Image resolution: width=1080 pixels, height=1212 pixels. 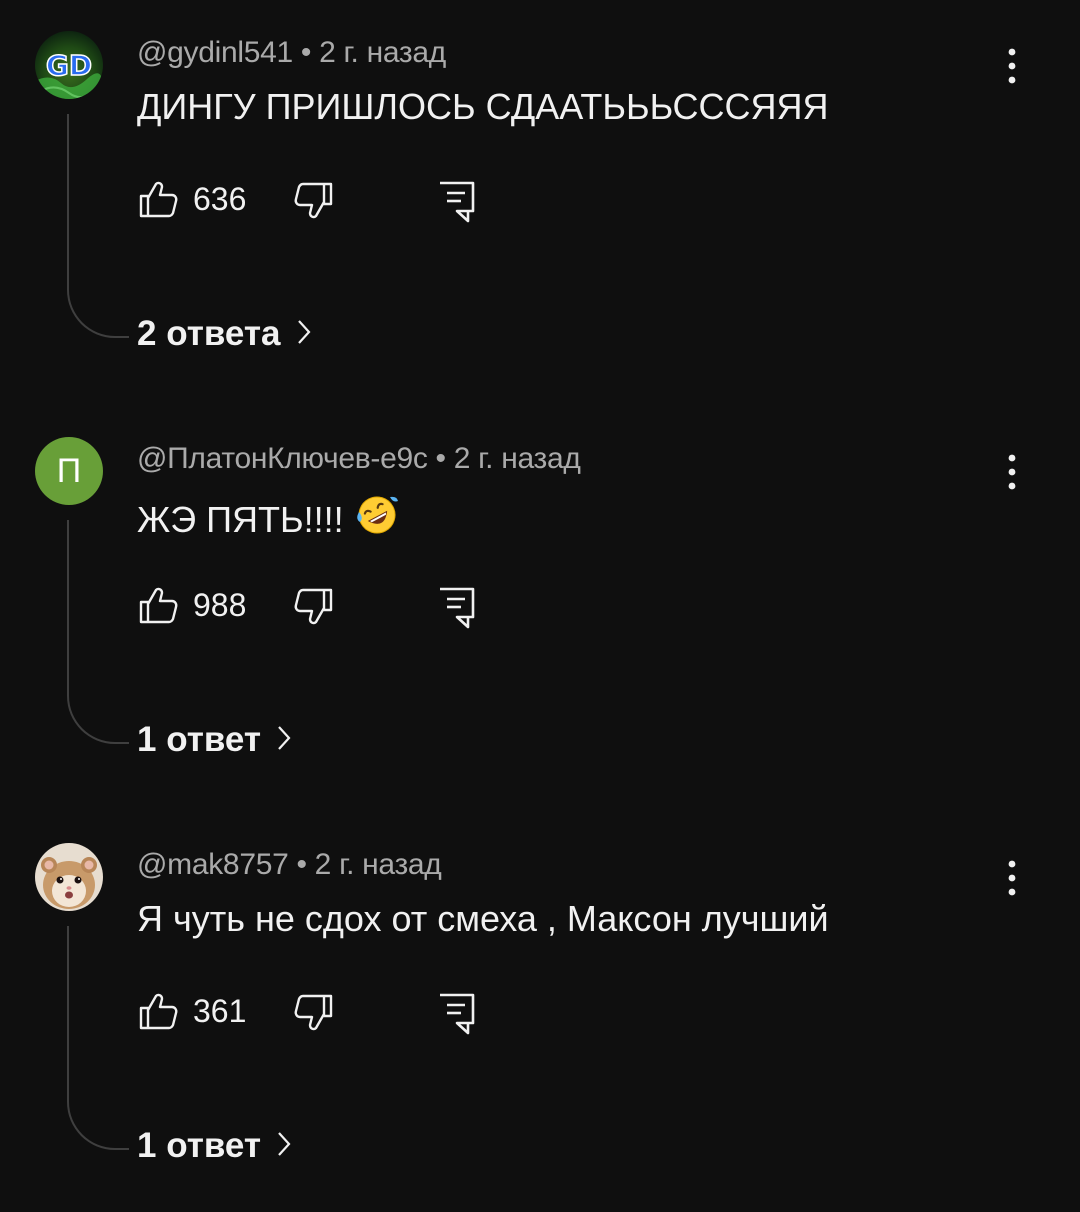 I want to click on like-count: 988, so click(x=220, y=604).